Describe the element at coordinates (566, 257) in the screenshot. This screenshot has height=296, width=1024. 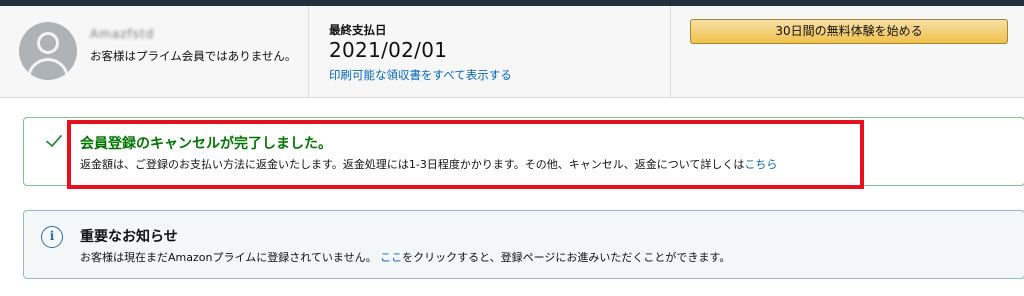
I see `info-alert-text-after: をクリックすると、登録ページにお進みいただくことができます。` at that location.